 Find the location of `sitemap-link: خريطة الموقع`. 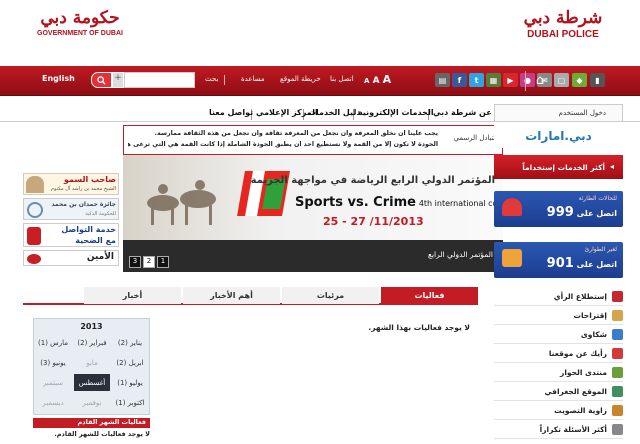

sitemap-link: خريطة الموقع is located at coordinates (300, 79).